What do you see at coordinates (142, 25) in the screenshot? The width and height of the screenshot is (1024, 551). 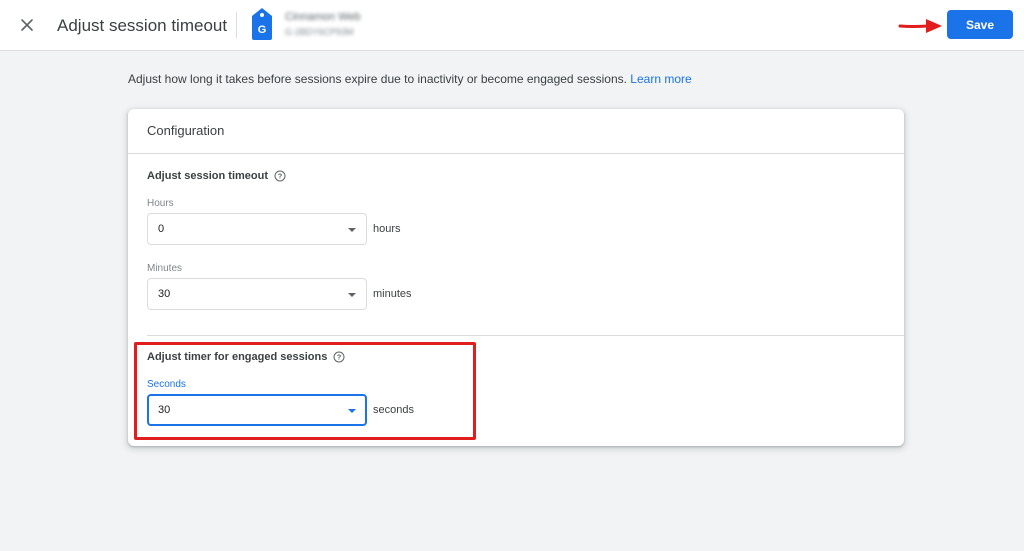 I see `page-title: Adjust session timeout` at bounding box center [142, 25].